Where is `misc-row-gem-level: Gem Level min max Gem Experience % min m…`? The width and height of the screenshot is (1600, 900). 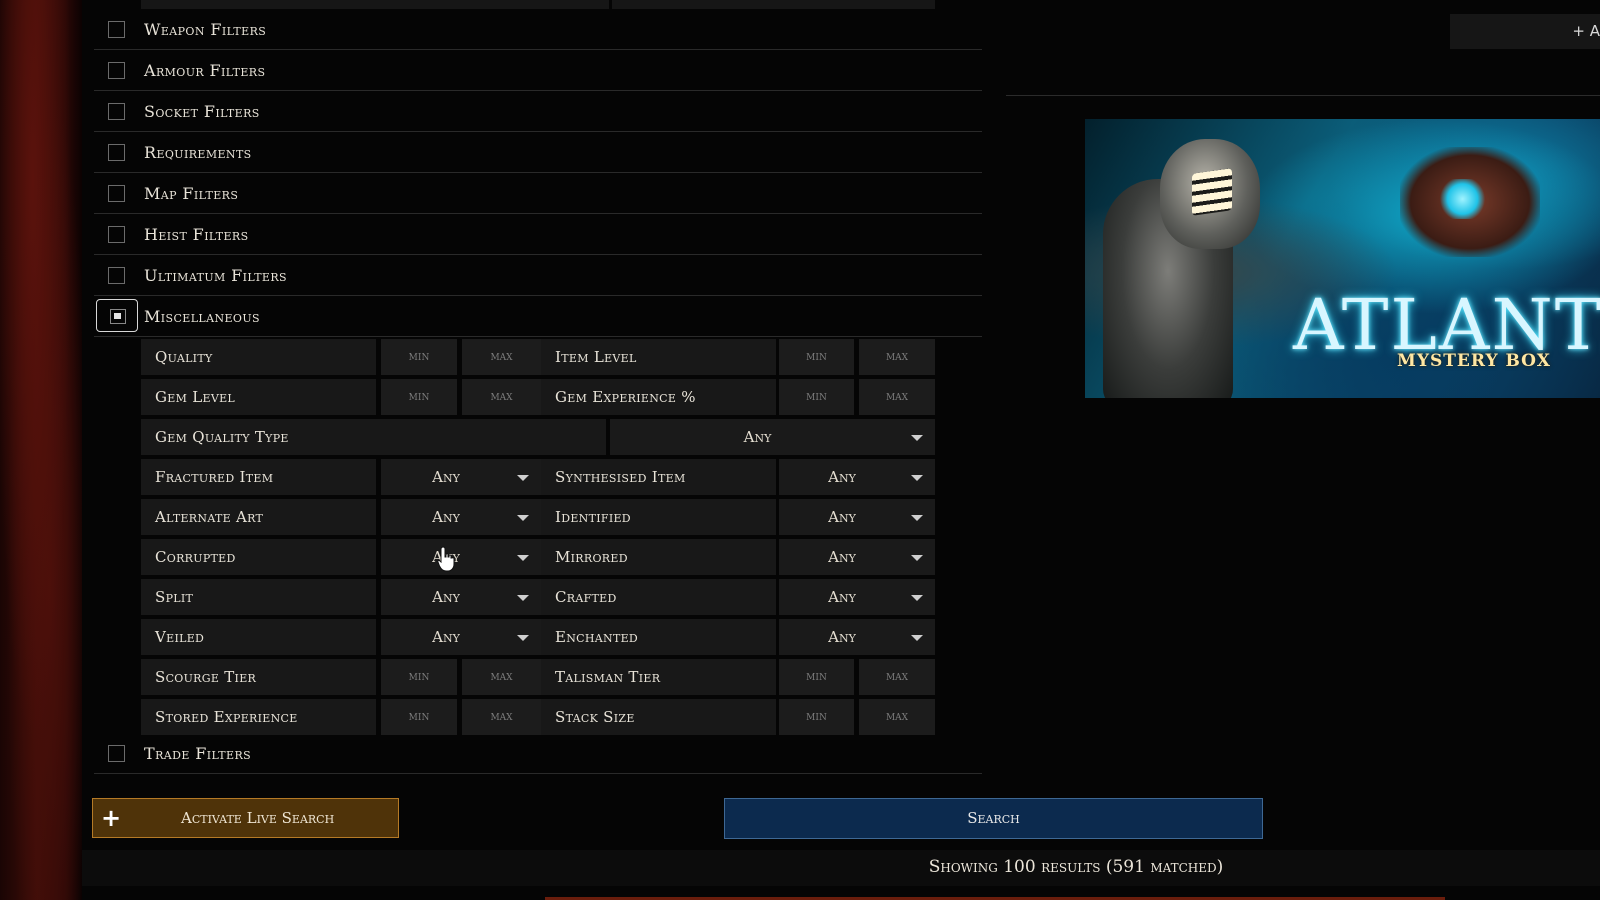
misc-row-gem-level: Gem Level min max Gem Experience % min m… is located at coordinates (538, 397).